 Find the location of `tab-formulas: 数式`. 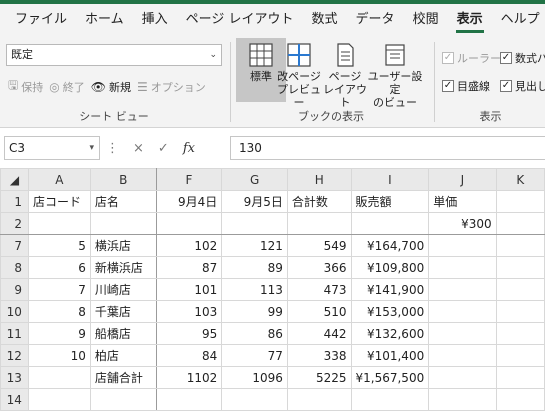

tab-formulas: 数式 is located at coordinates (325, 20).